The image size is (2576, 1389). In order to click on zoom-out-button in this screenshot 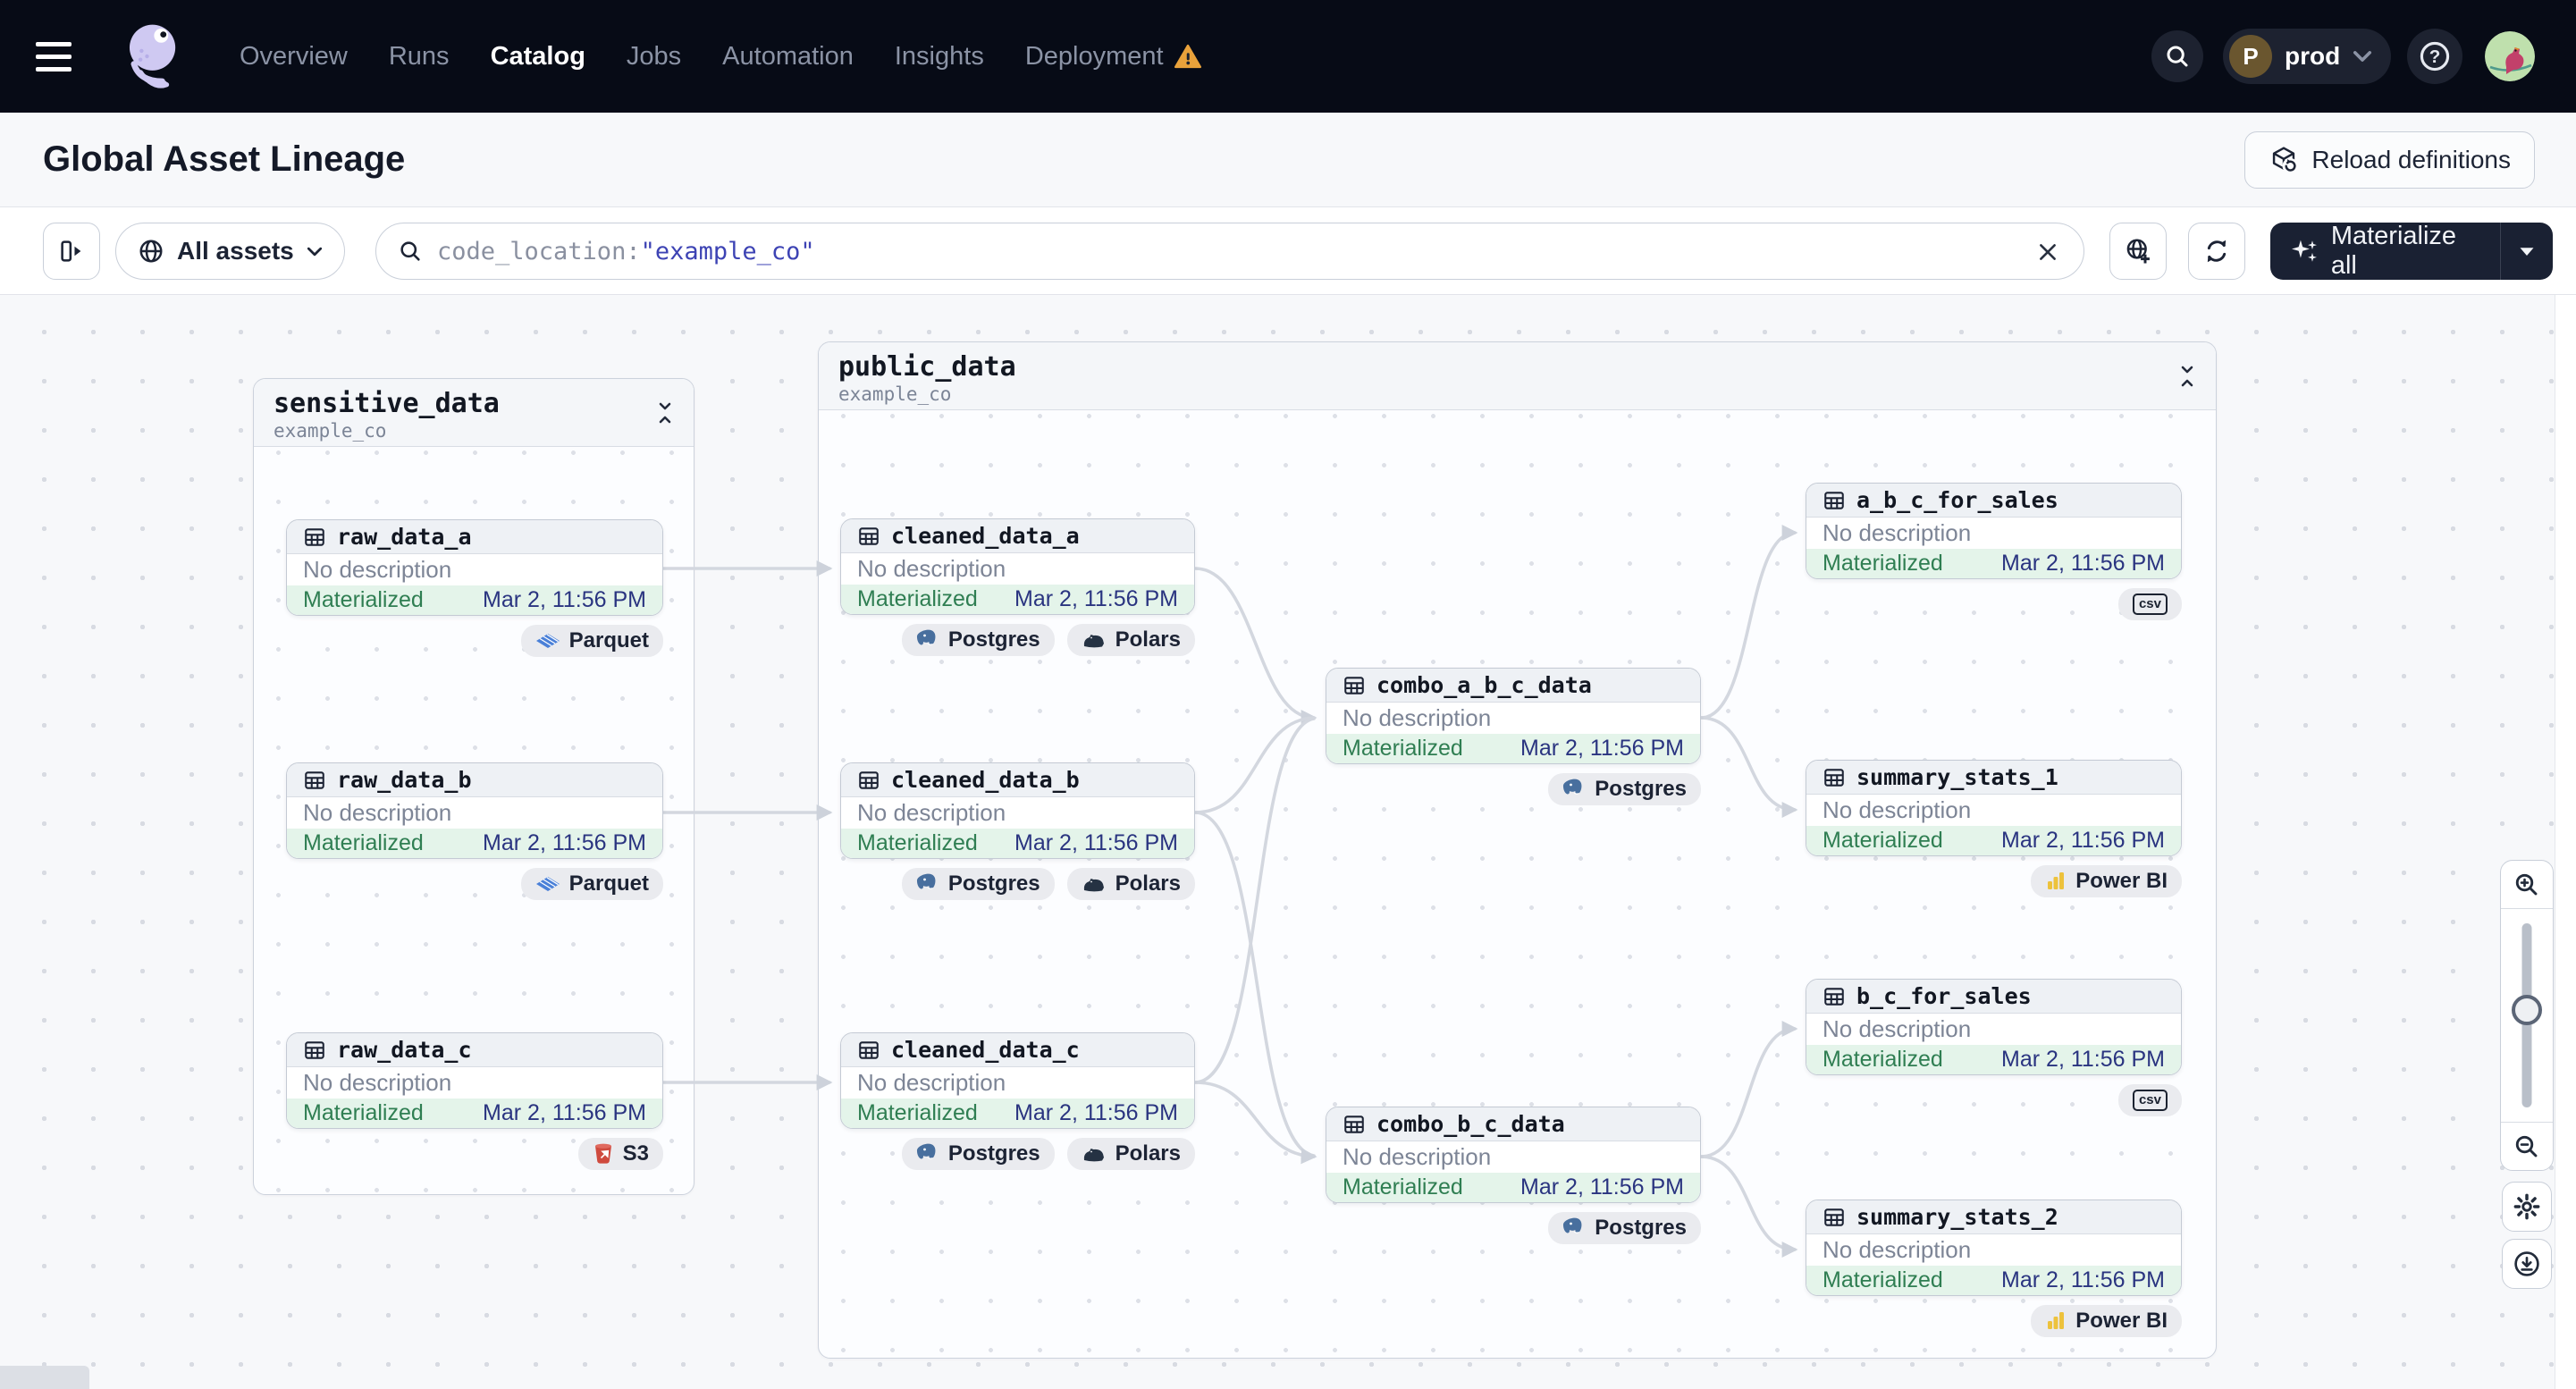, I will do `click(2527, 1146)`.